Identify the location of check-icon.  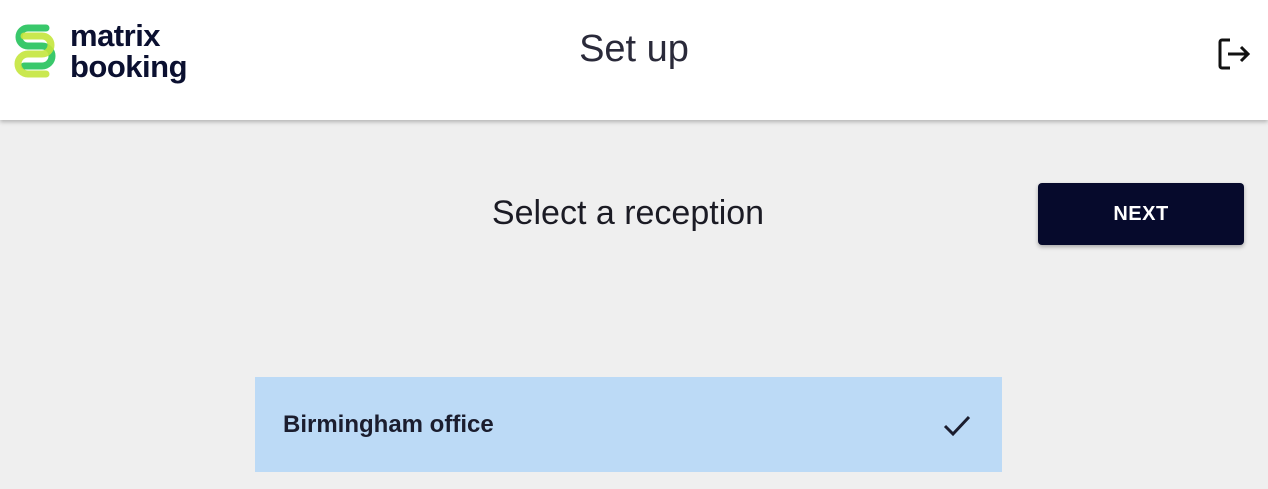
(957, 425).